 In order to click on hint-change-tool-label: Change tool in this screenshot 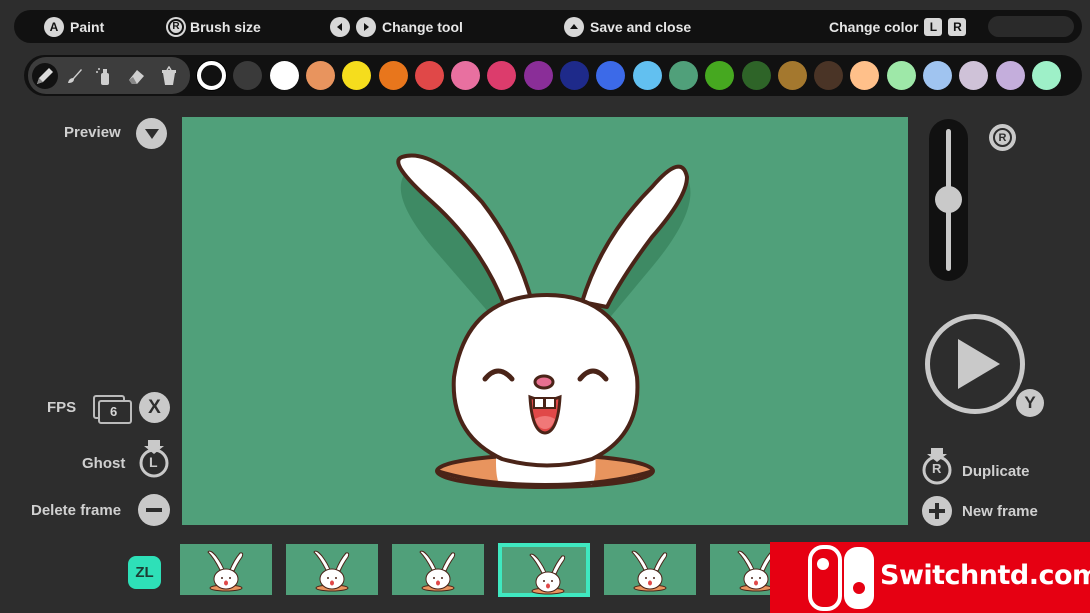, I will do `click(422, 26)`.